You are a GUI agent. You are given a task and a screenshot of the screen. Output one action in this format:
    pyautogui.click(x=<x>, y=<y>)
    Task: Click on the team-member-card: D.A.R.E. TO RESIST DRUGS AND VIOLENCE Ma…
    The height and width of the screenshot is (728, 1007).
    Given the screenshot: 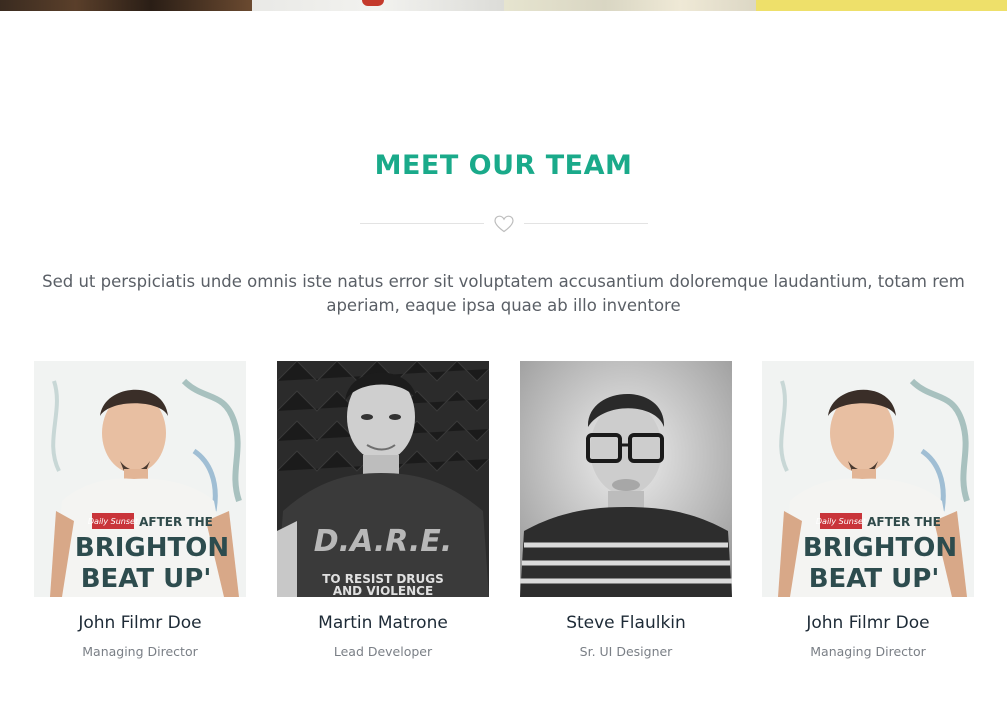 What is the action you would take?
    pyautogui.click(x=383, y=510)
    